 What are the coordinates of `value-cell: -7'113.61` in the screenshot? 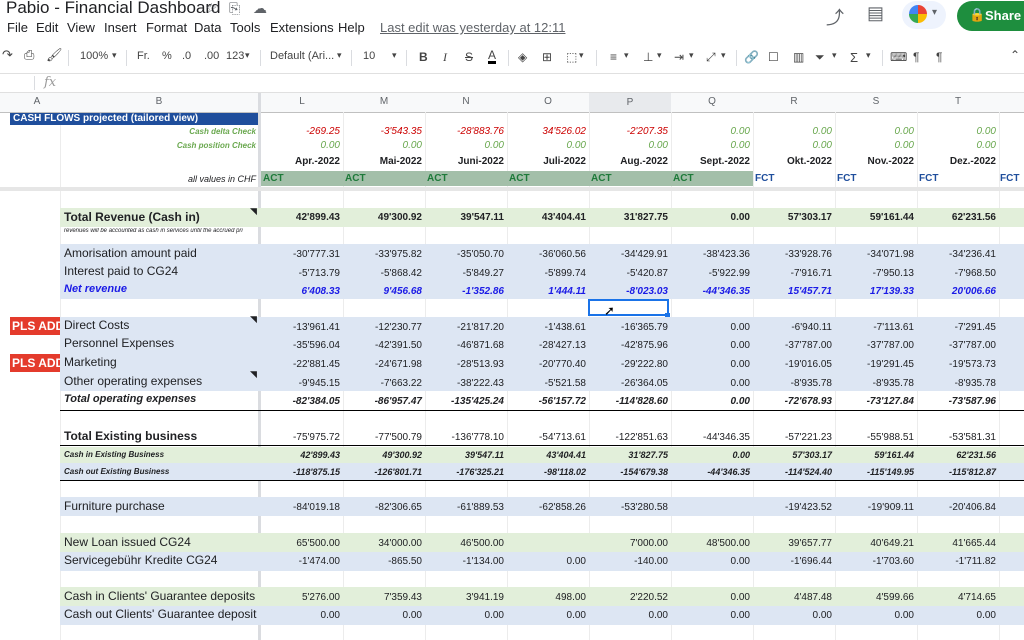 It's located at (875, 327).